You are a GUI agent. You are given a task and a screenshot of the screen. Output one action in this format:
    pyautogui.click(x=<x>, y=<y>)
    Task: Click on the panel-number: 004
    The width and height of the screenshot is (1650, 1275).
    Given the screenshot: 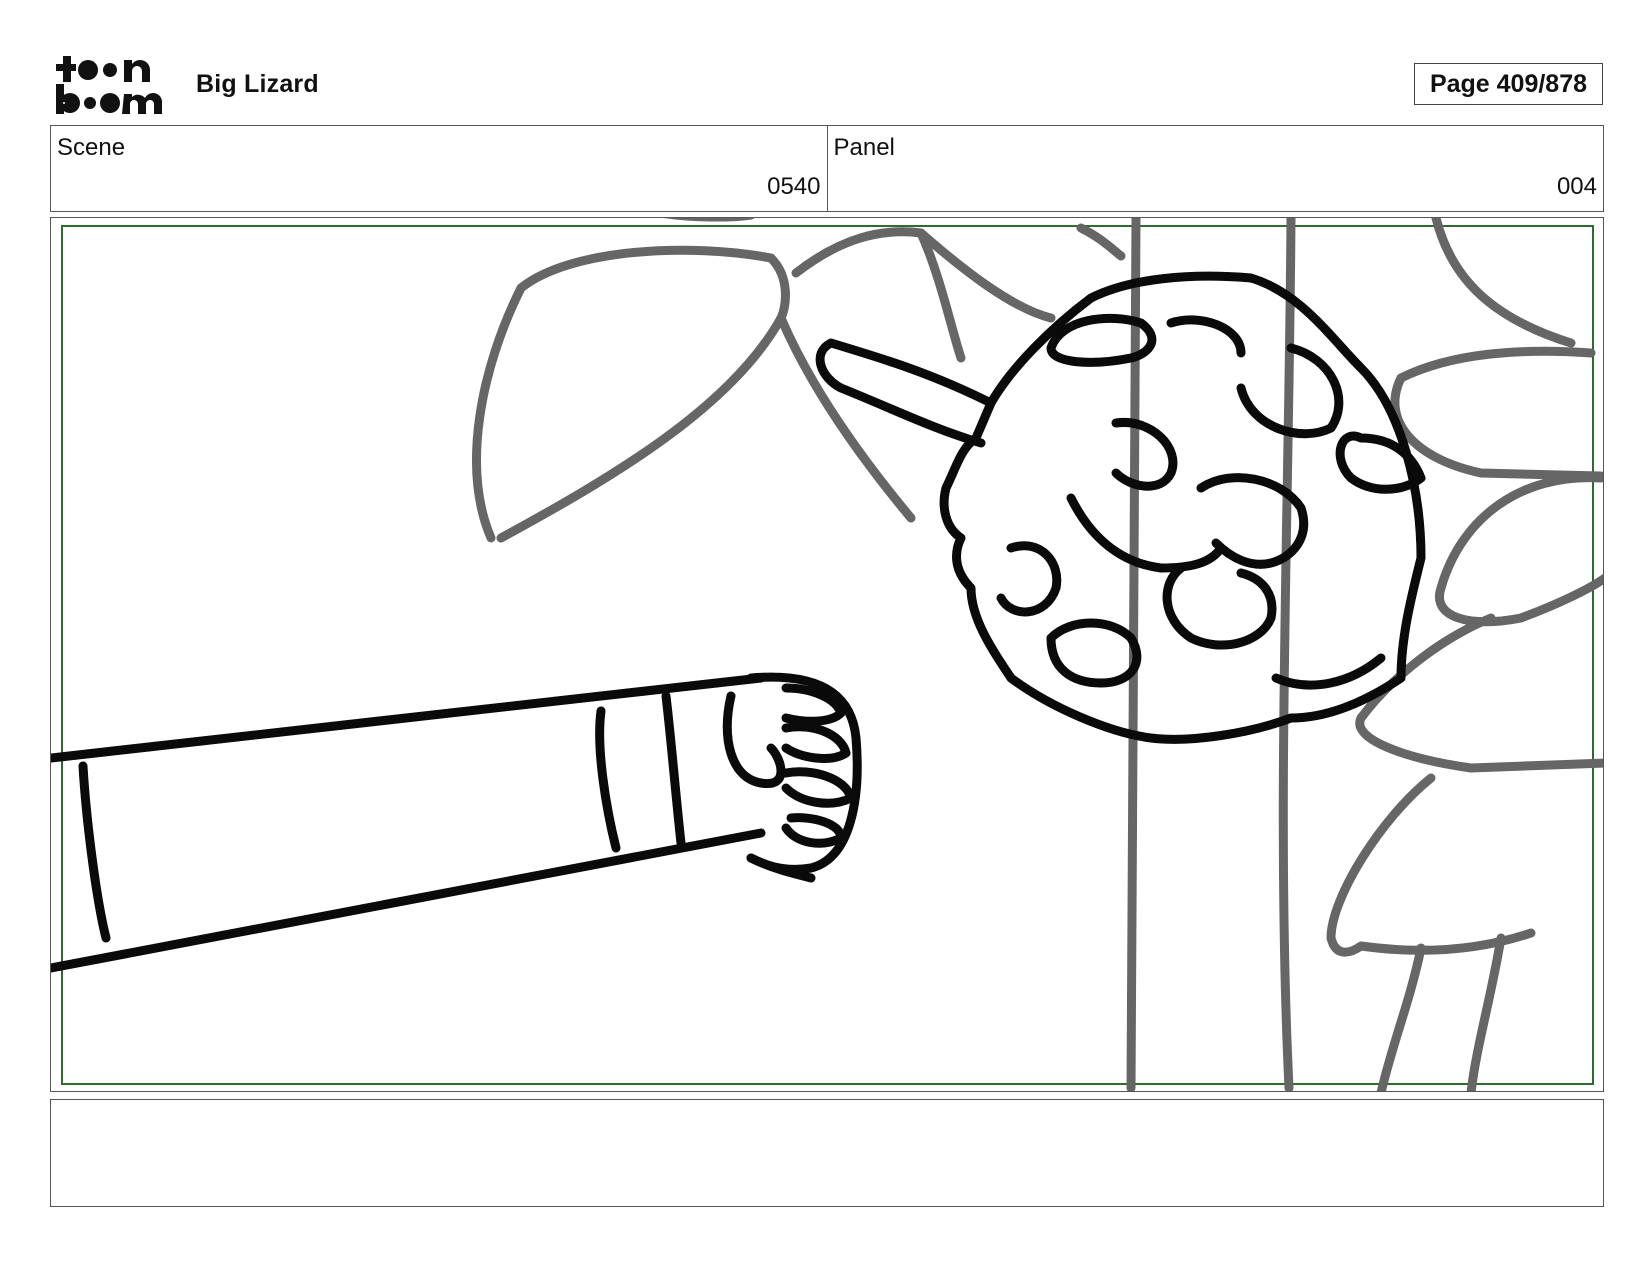 What is the action you would take?
    pyautogui.click(x=1576, y=186)
    